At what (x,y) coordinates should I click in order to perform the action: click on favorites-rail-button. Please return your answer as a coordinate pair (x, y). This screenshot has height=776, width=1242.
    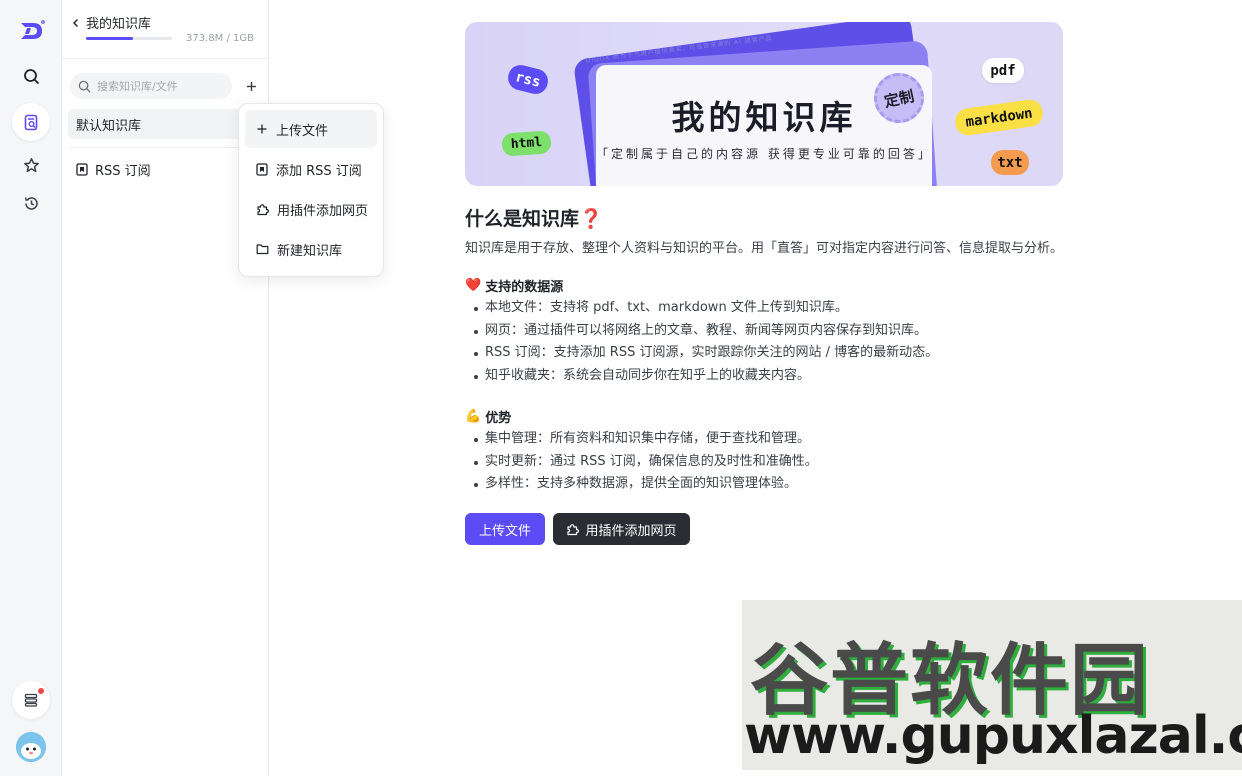
    Looking at the image, I should click on (31, 165).